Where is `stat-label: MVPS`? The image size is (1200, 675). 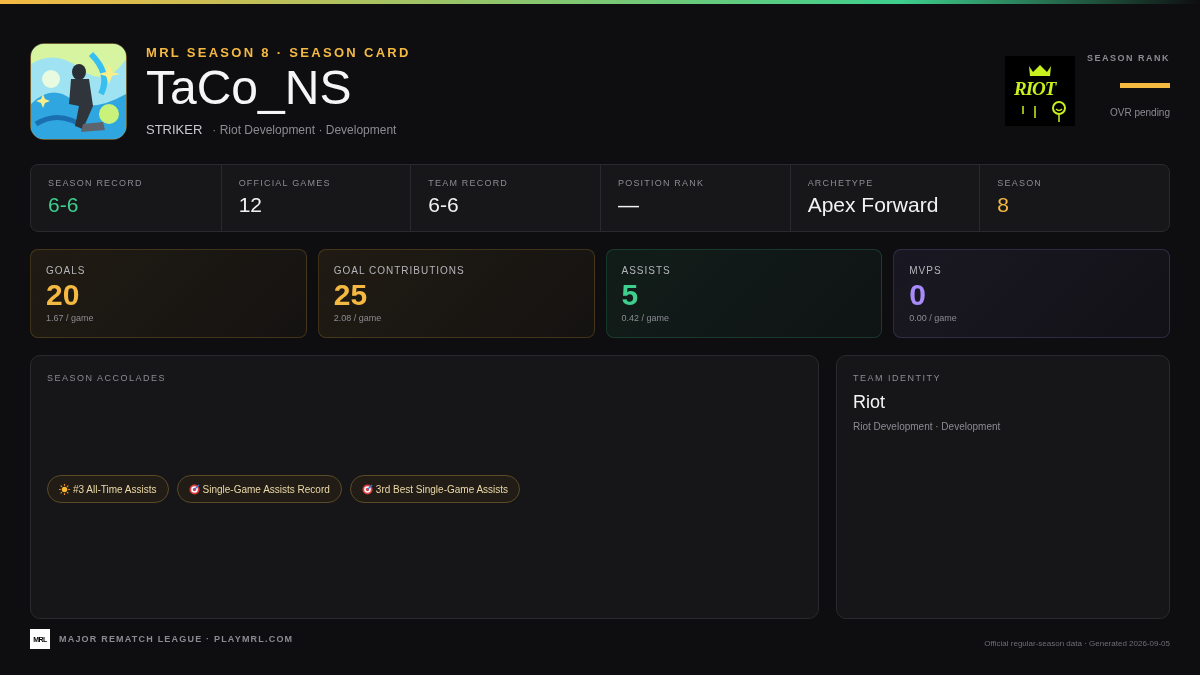
stat-label: MVPS is located at coordinates (926, 270).